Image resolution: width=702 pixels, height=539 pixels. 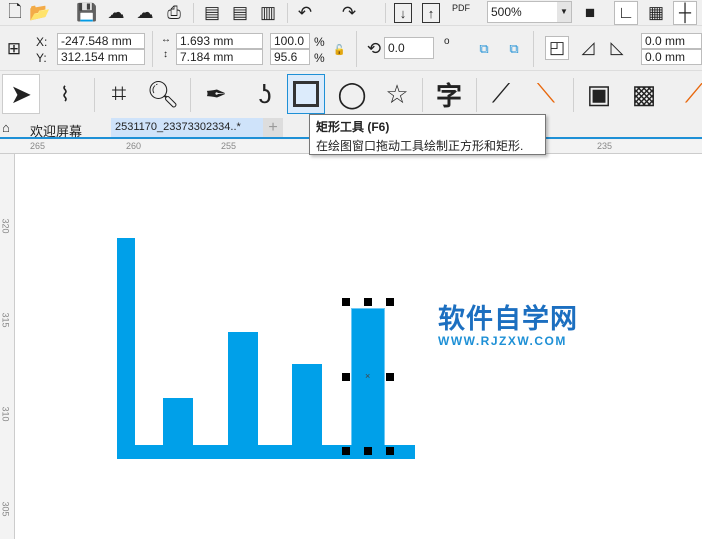 What do you see at coordinates (339, 50) in the screenshot?
I see `lock-ratio-icon: 🔓` at bounding box center [339, 50].